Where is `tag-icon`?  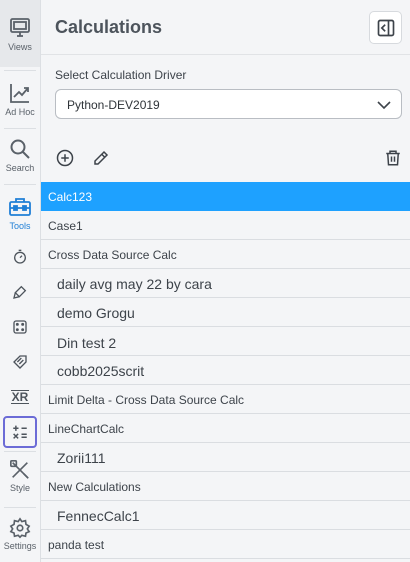
tag-icon is located at coordinates (20, 362).